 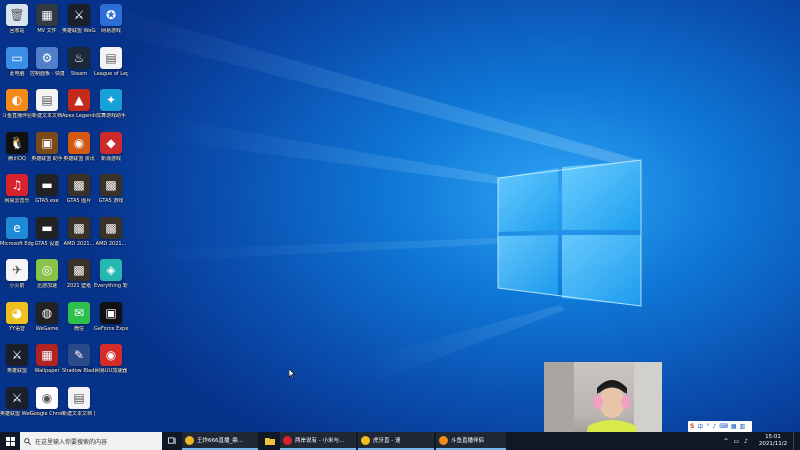 I want to click on desktop-icon-label: 英雄联盟 WeGame版, so click(x=79, y=31).